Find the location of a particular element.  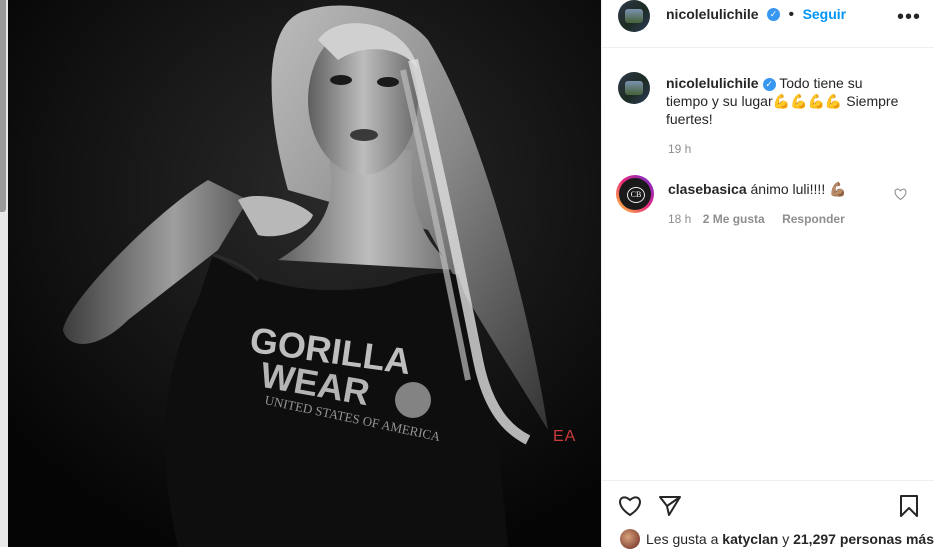

flexed-biceps-emojis: 💪💪💪💪 is located at coordinates (807, 101).